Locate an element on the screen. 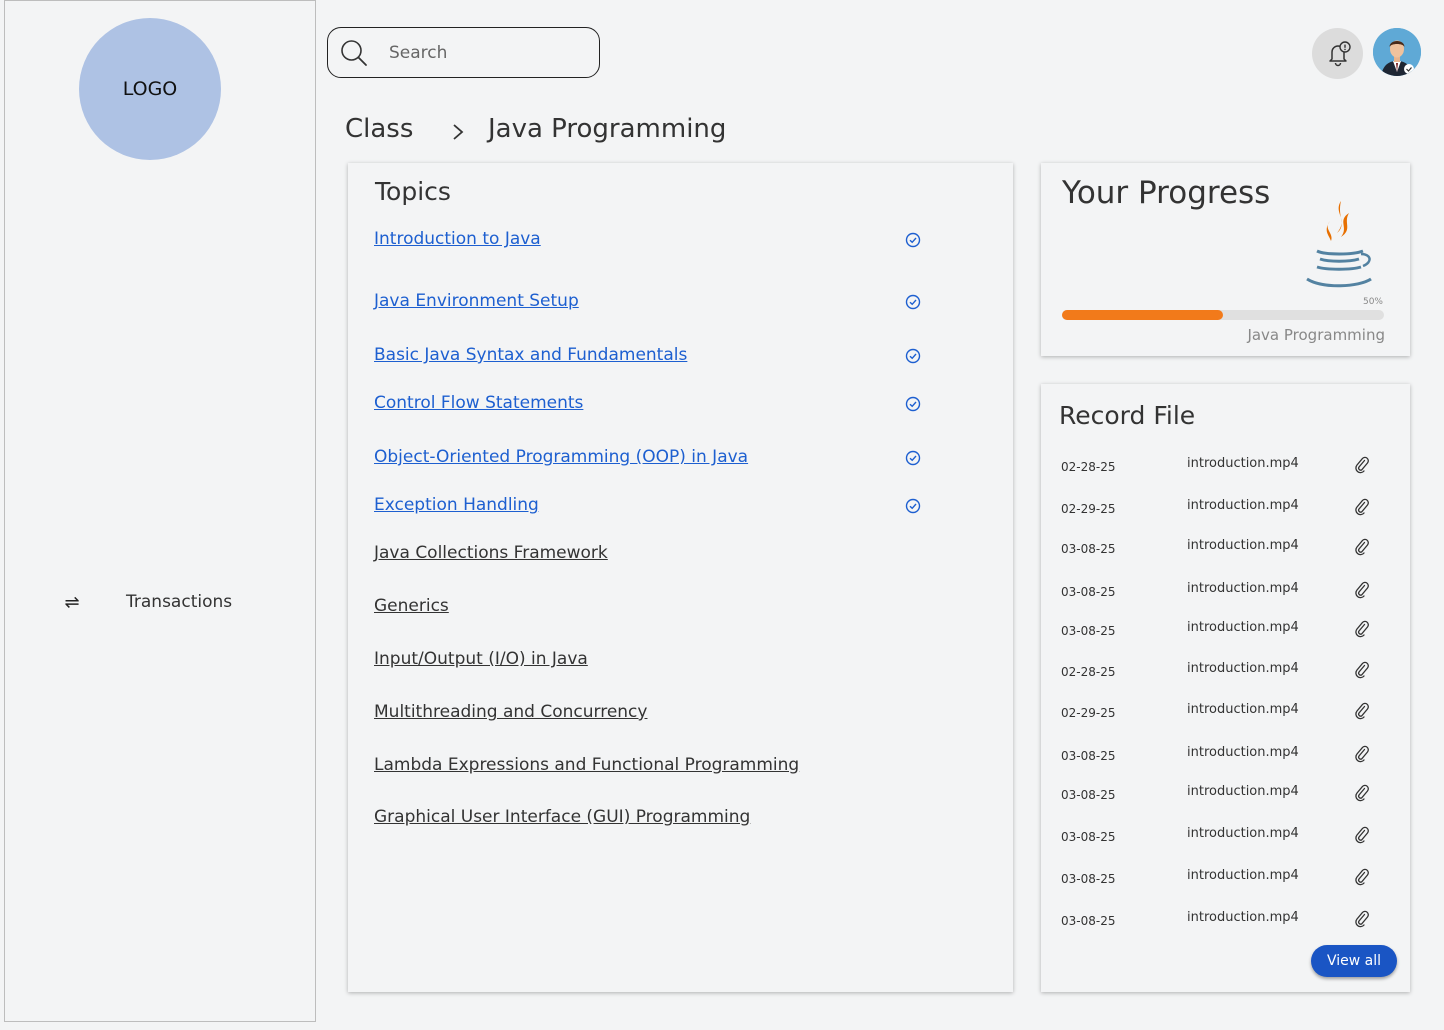  topics-title: Topics is located at coordinates (413, 191).